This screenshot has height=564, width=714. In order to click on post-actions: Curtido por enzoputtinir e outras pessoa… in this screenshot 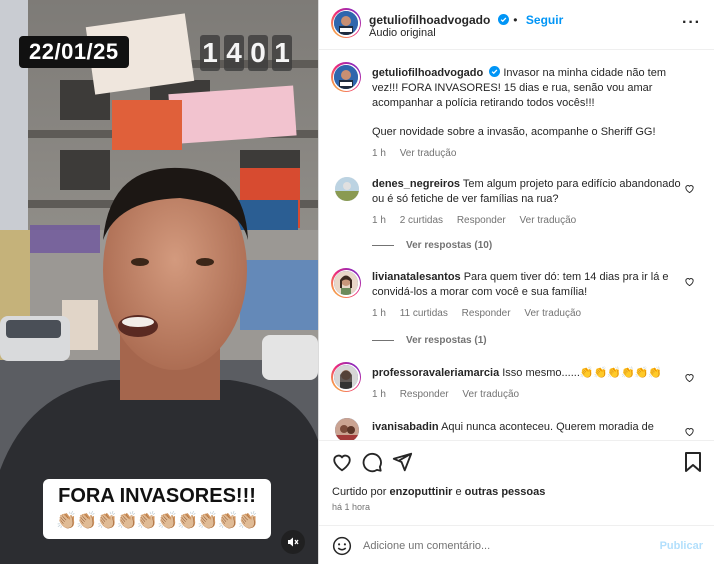, I will do `click(516, 502)`.